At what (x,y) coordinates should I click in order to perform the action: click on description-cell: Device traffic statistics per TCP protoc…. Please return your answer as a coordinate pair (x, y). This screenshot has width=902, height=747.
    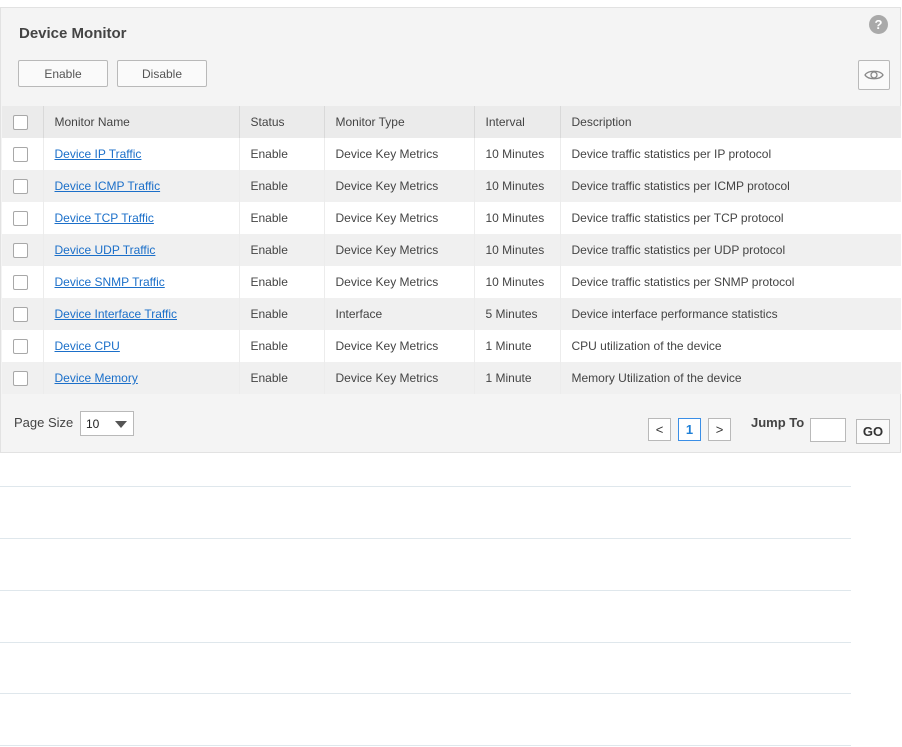
    Looking at the image, I should click on (730, 218).